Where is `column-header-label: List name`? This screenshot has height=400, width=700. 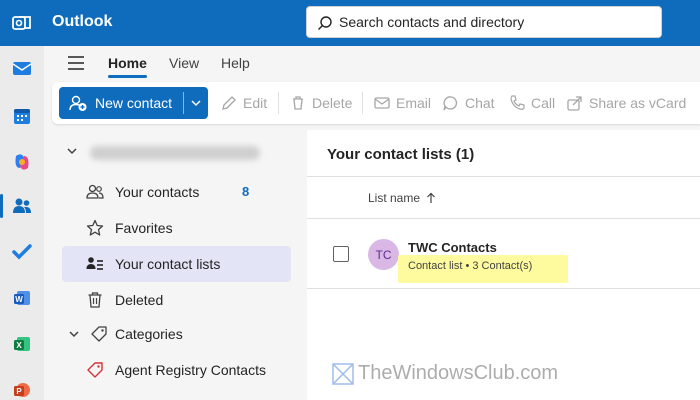 column-header-label: List name is located at coordinates (394, 198).